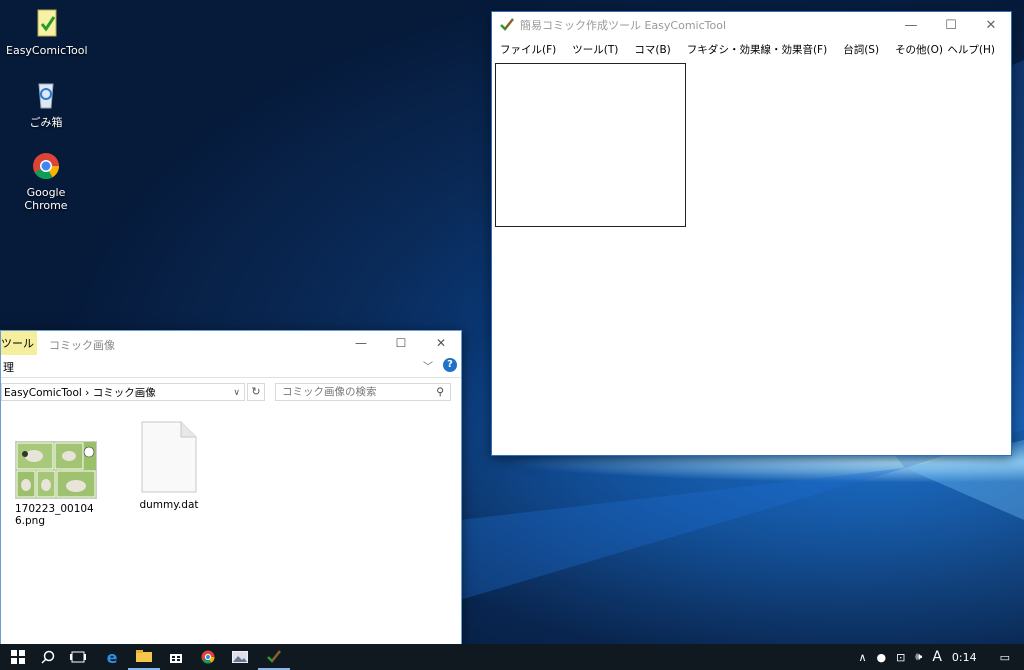 The height and width of the screenshot is (670, 1024). I want to click on desktop-icon-recycle-bin: ごみ箱, so click(46, 104).